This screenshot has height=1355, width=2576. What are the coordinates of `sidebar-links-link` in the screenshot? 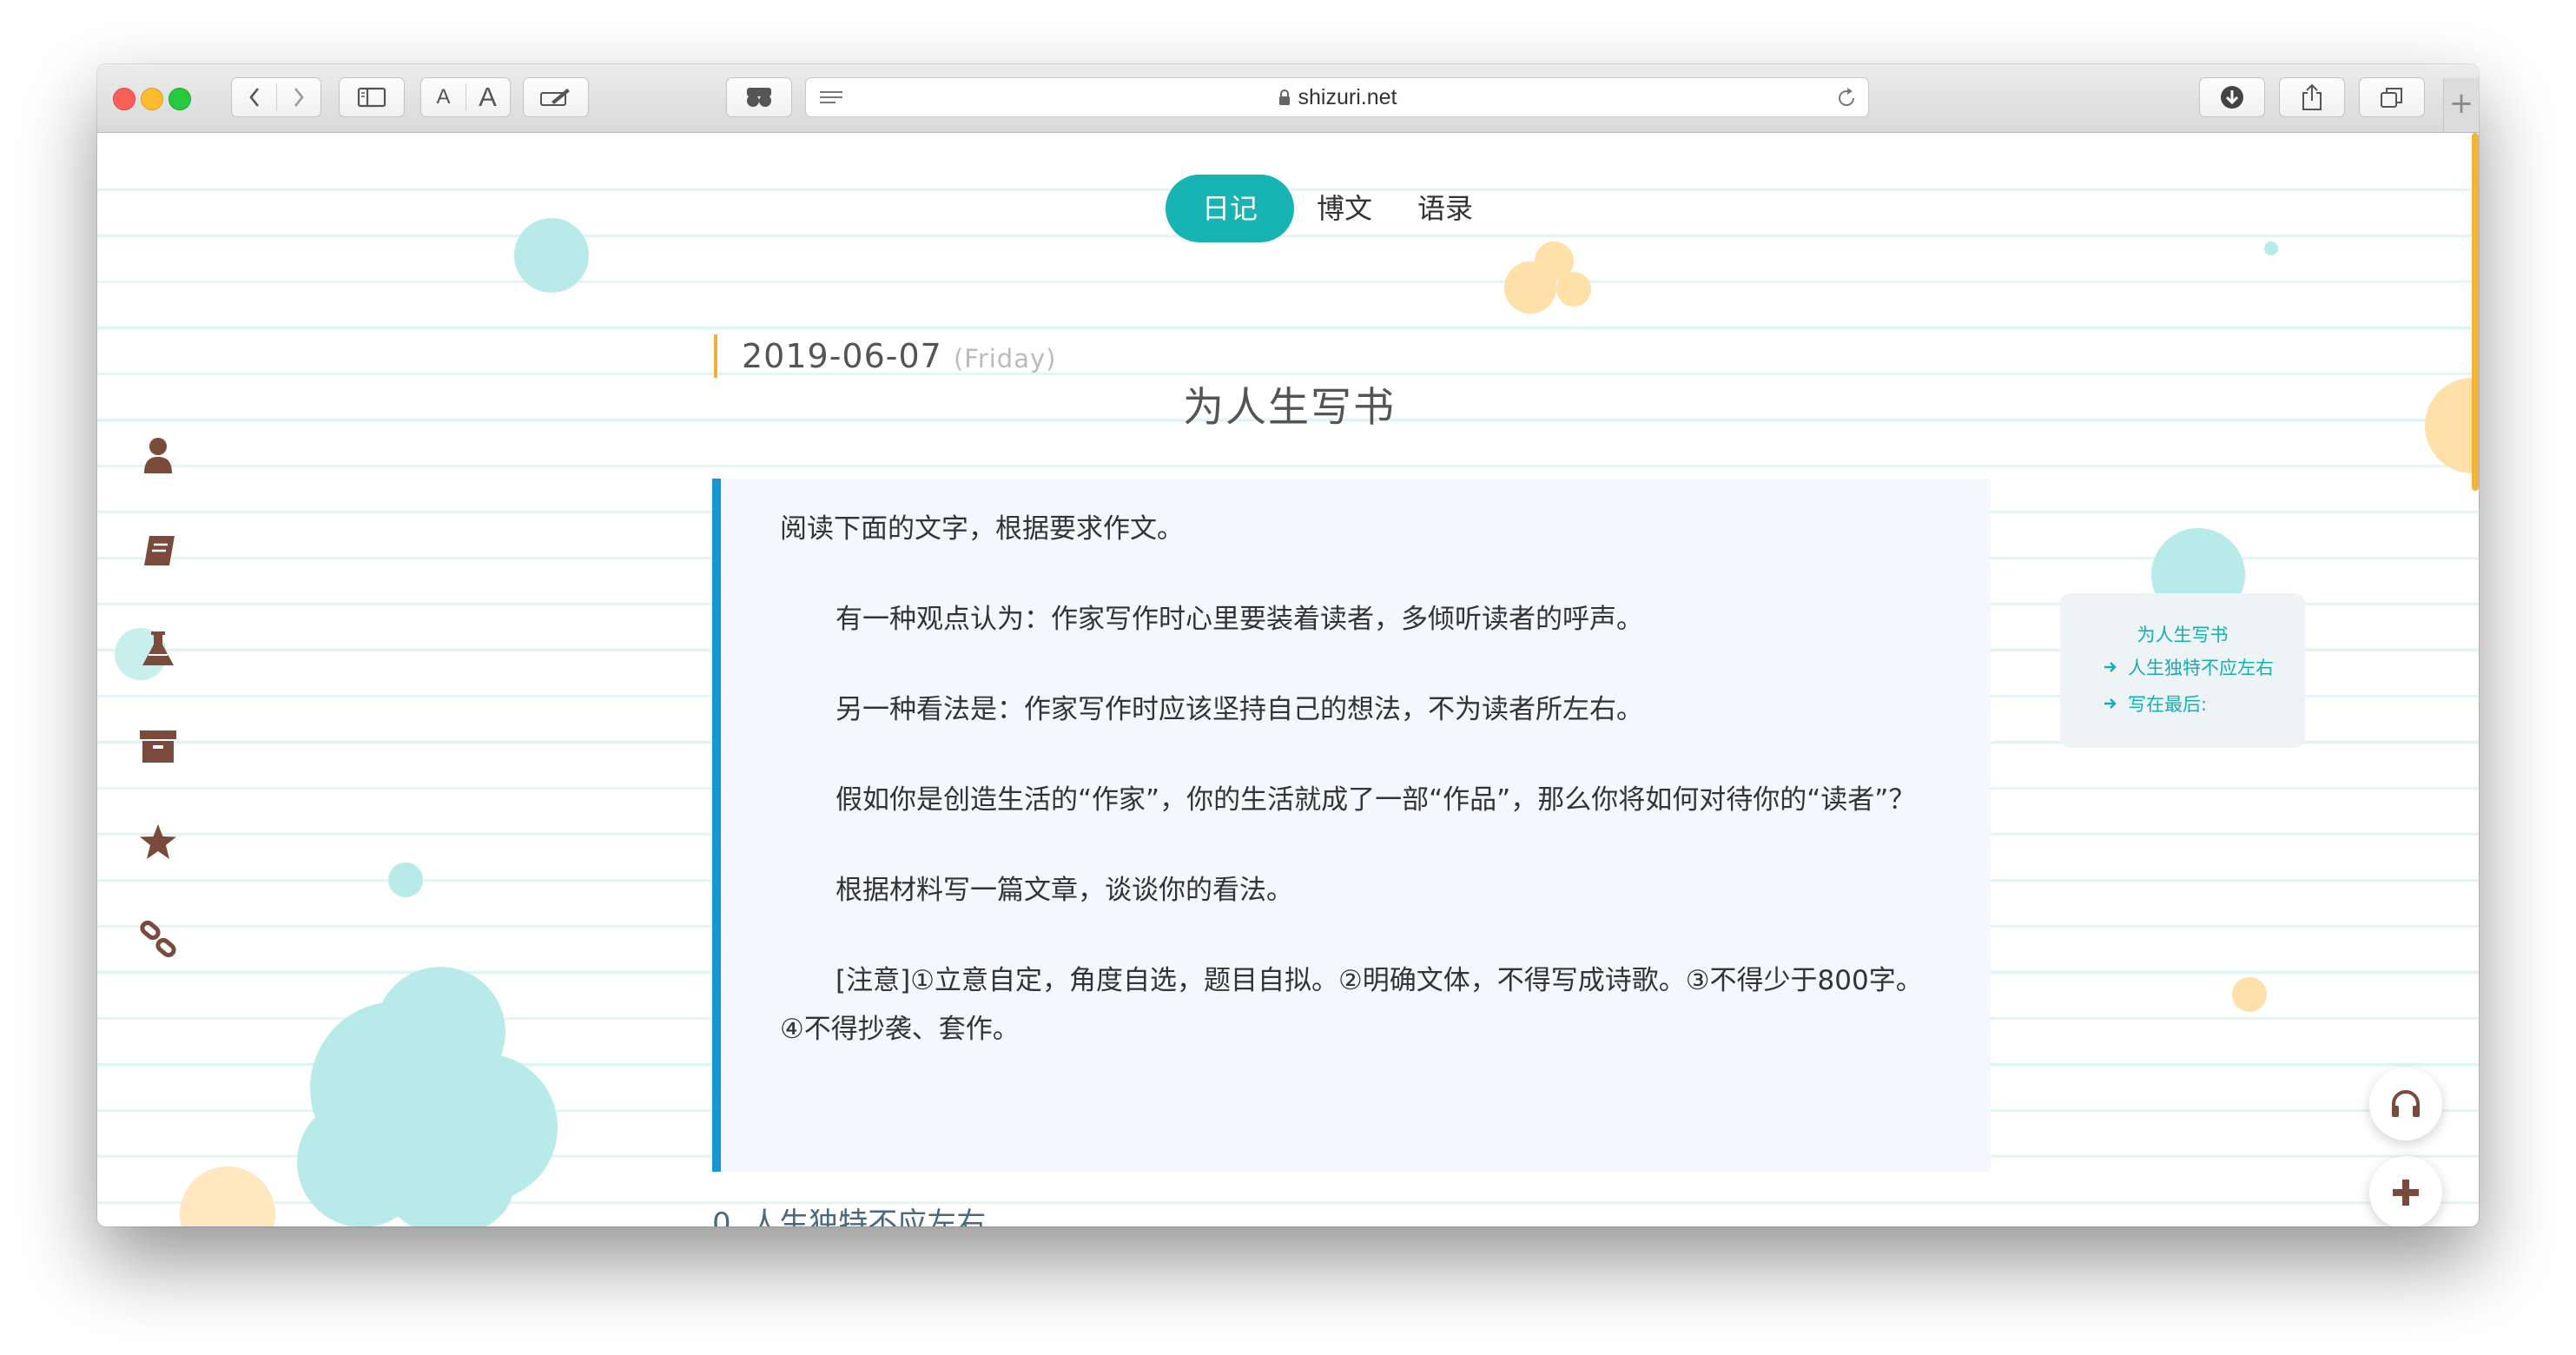 It's located at (158, 939).